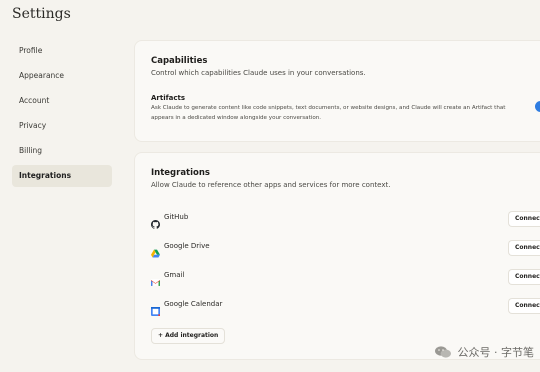  I want to click on integrations-title: Integrations, so click(180, 173).